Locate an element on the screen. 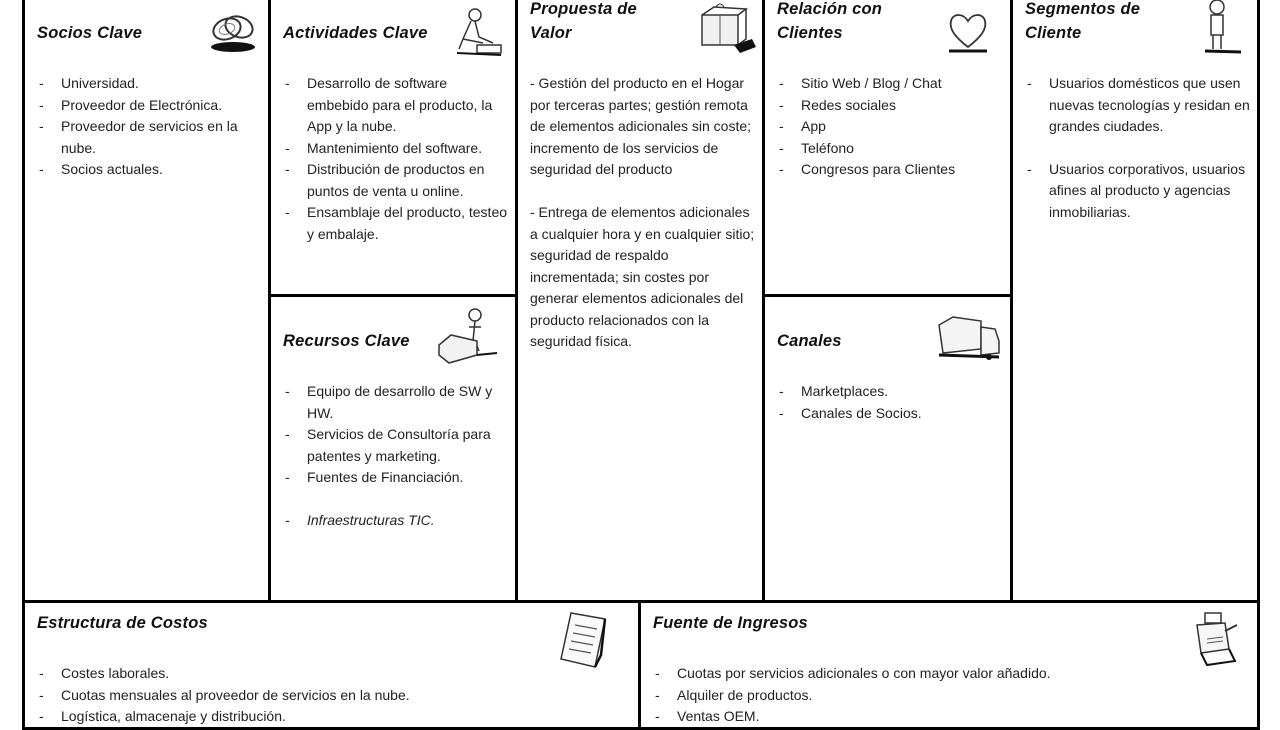 Image resolution: width=1280 pixels, height=730 pixels. list-item: Universidad. is located at coordinates (149, 84).